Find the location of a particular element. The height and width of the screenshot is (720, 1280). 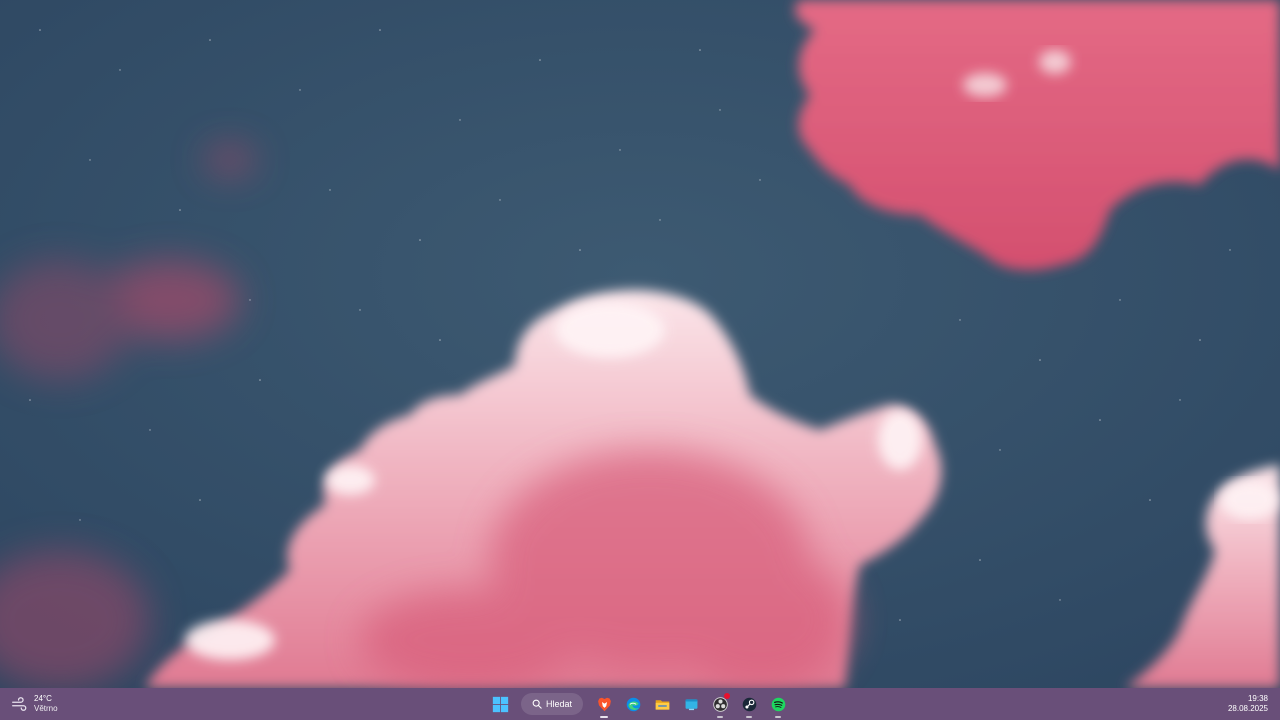

taskbar: 24°C Větrno Hledat 19:38 28.08.2025 is located at coordinates (640, 704).